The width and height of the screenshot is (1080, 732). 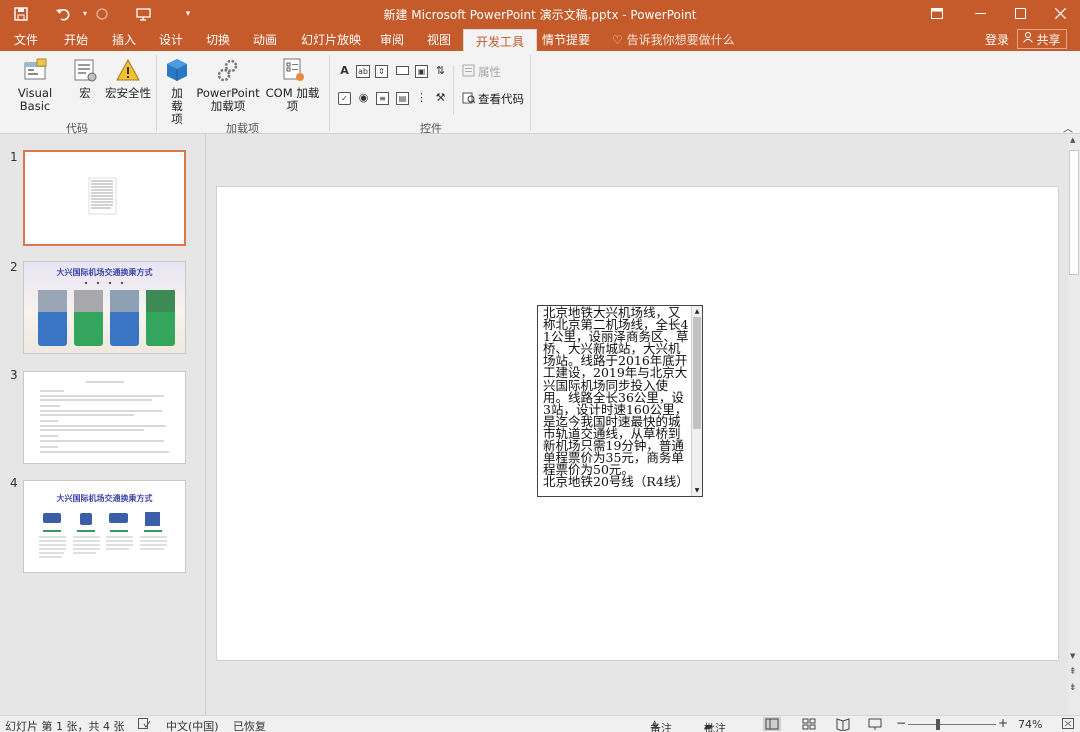 I want to click on zoom-slider-thumb, so click(x=938, y=724).